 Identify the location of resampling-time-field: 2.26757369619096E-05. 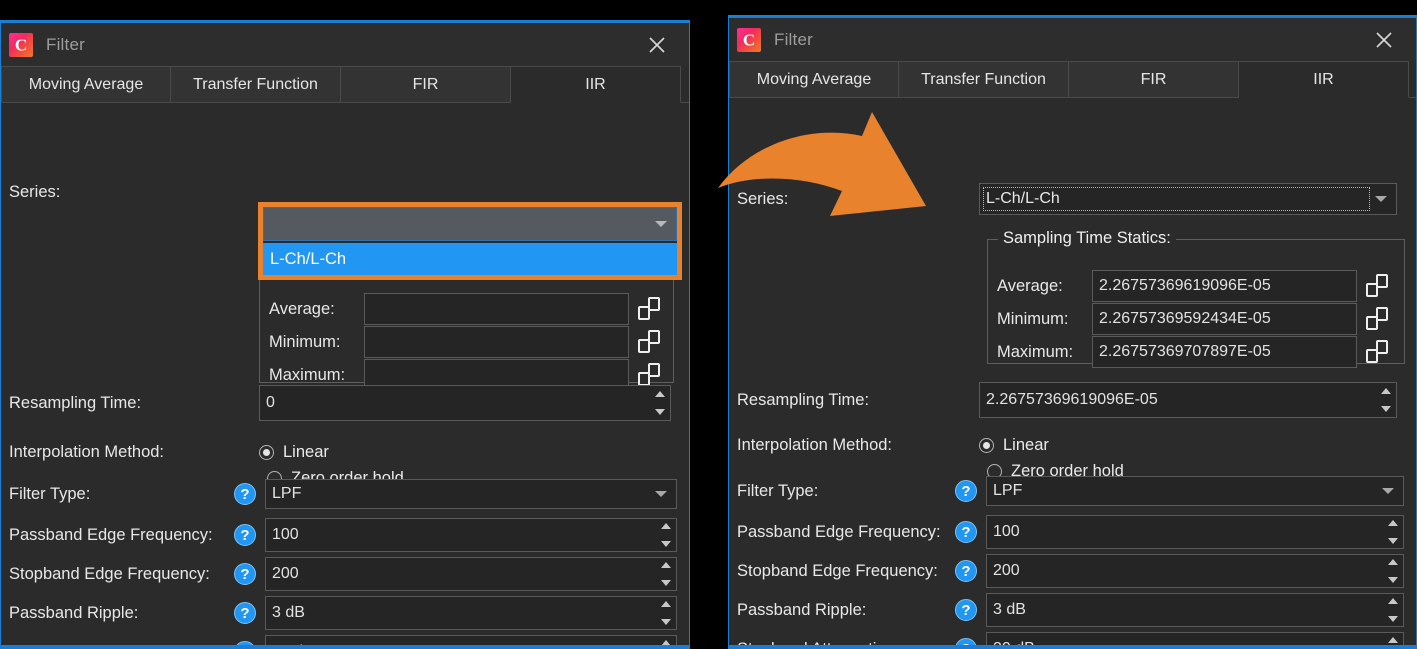
(1188, 400).